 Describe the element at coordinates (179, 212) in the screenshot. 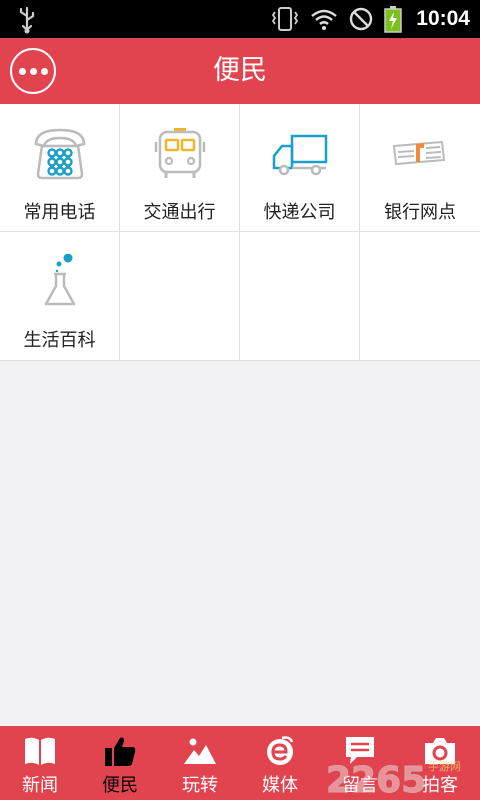

I see `grid-item-label: 交通出行` at that location.